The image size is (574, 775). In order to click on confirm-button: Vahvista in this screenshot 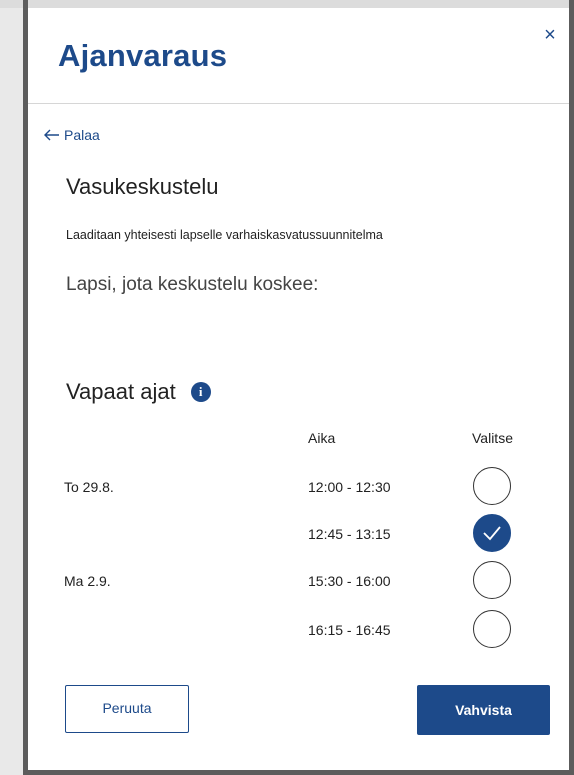, I will do `click(483, 710)`.